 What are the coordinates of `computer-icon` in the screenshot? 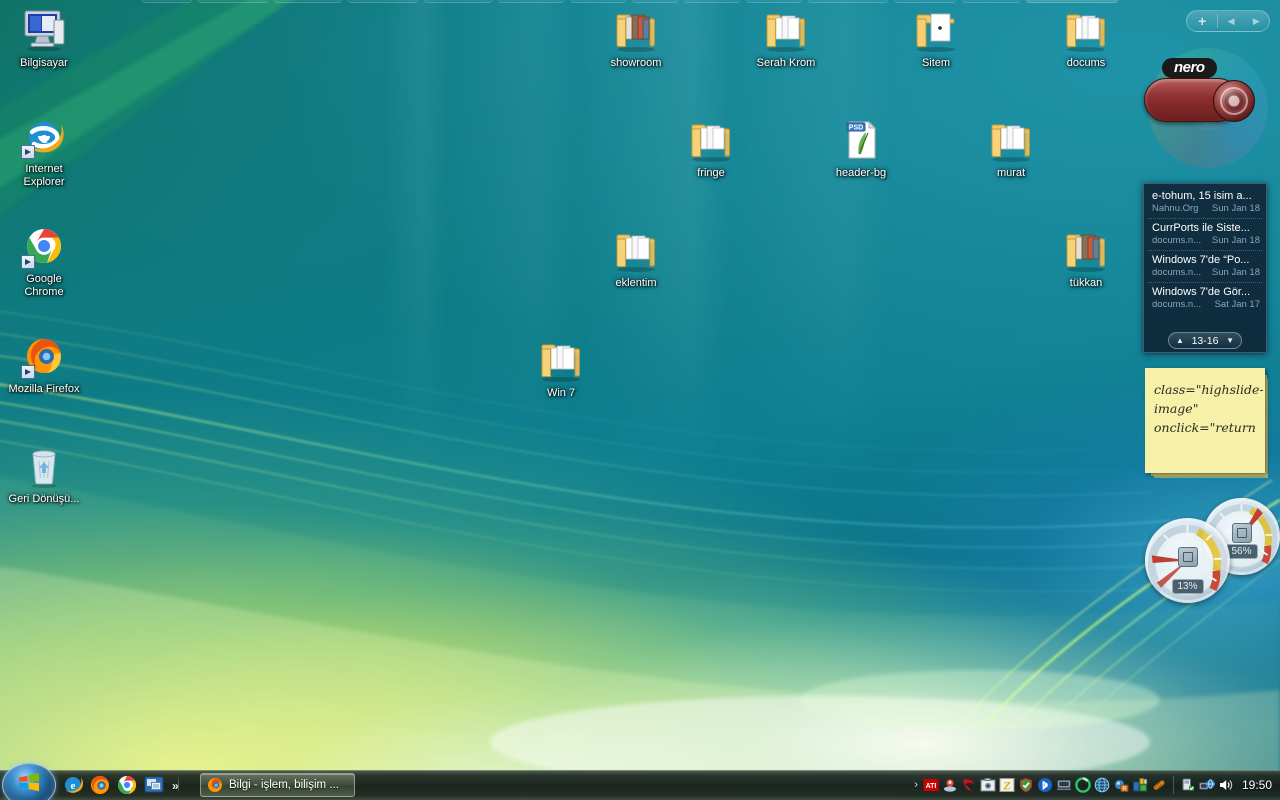 It's located at (44, 30).